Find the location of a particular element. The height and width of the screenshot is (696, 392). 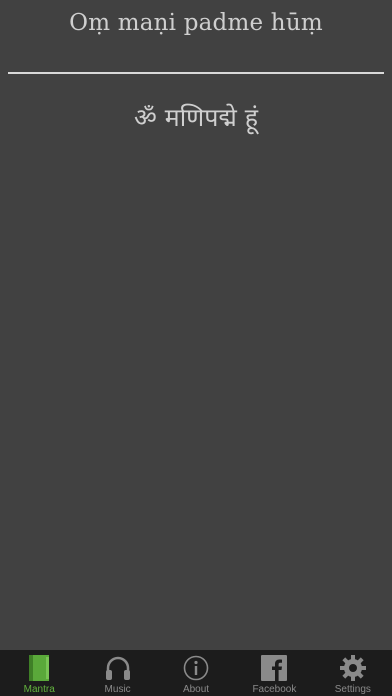

tab-bar: Mantra Music About Facebook Settings is located at coordinates (196, 673).